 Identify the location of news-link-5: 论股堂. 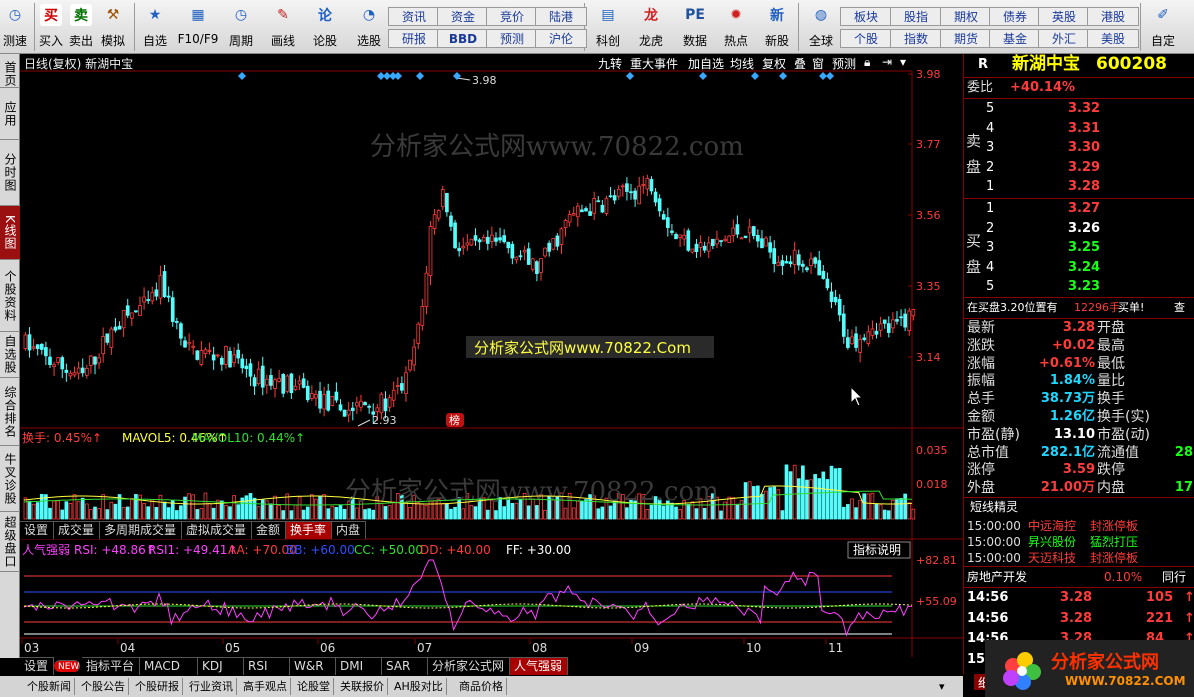
(314, 686).